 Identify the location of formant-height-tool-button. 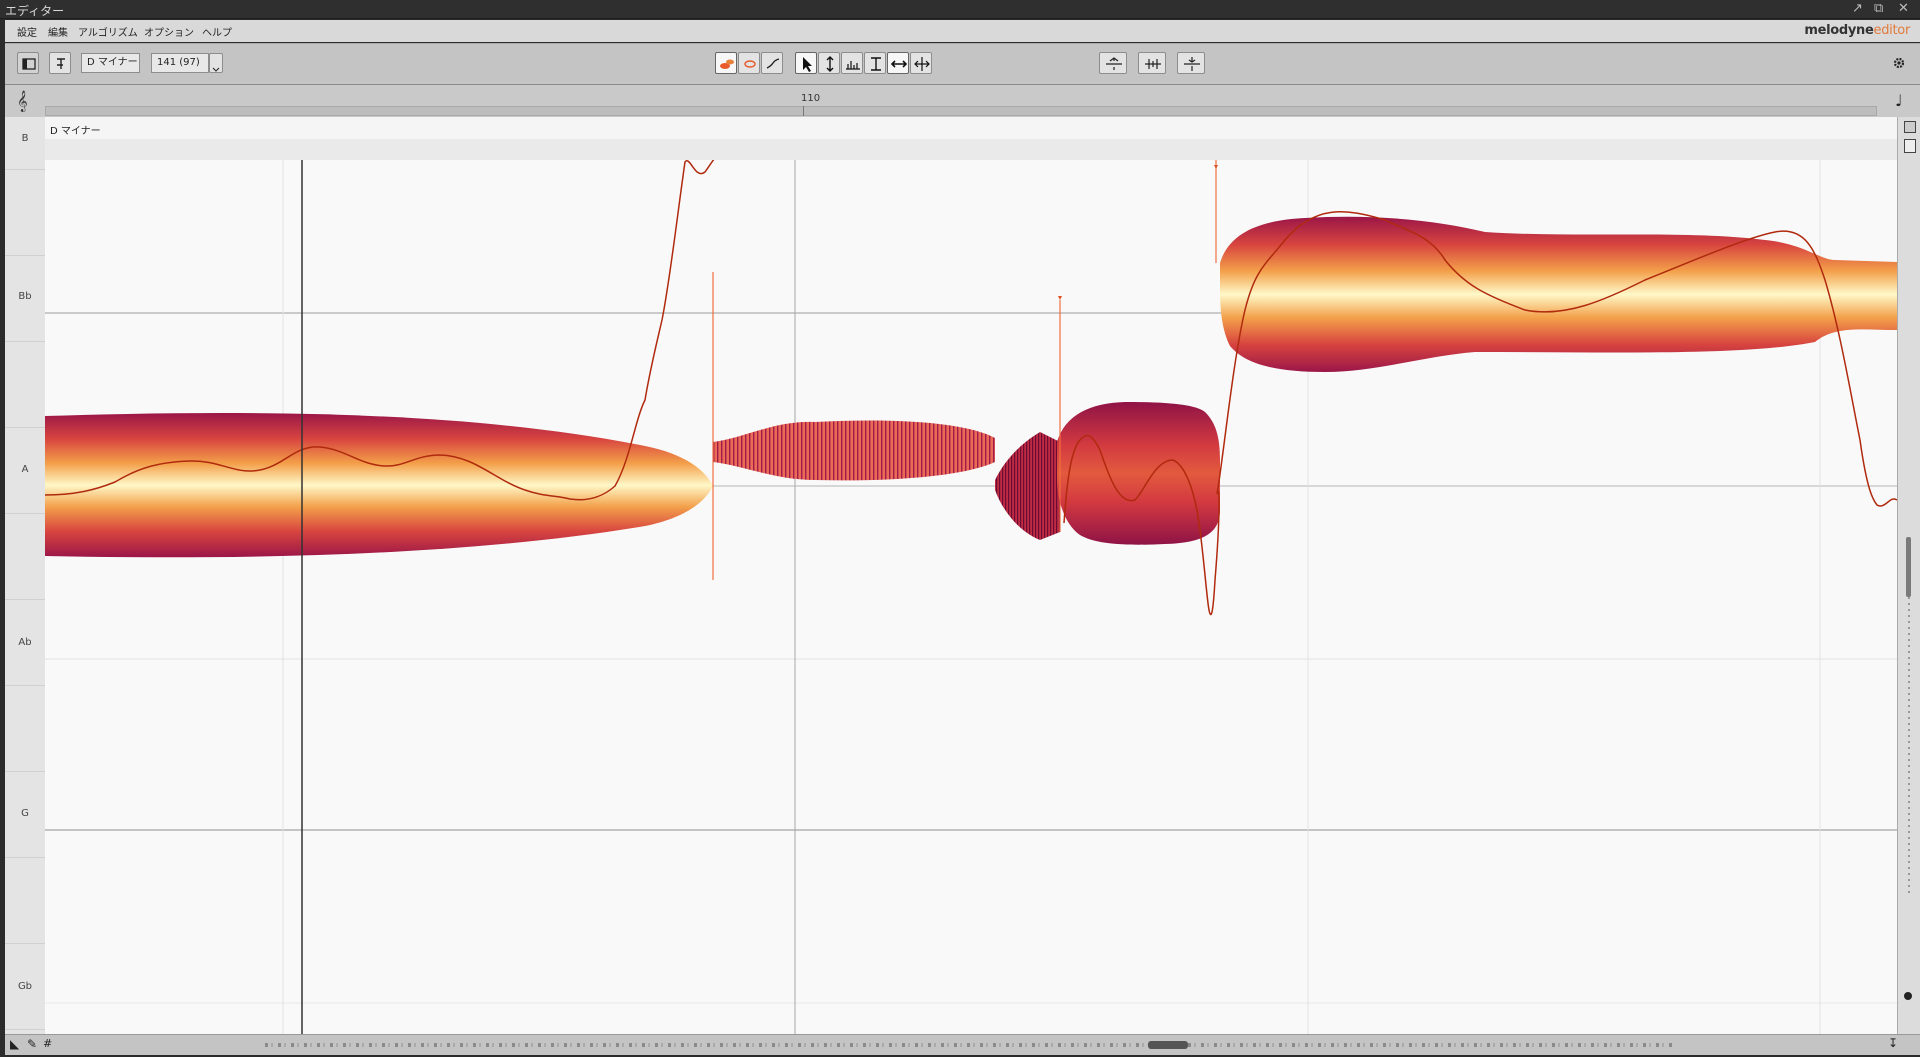
(875, 63).